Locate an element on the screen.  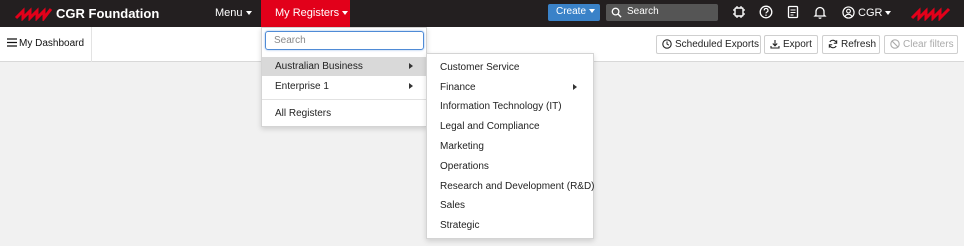
submenu-item-customer-service: Customer Service is located at coordinates (510, 67).